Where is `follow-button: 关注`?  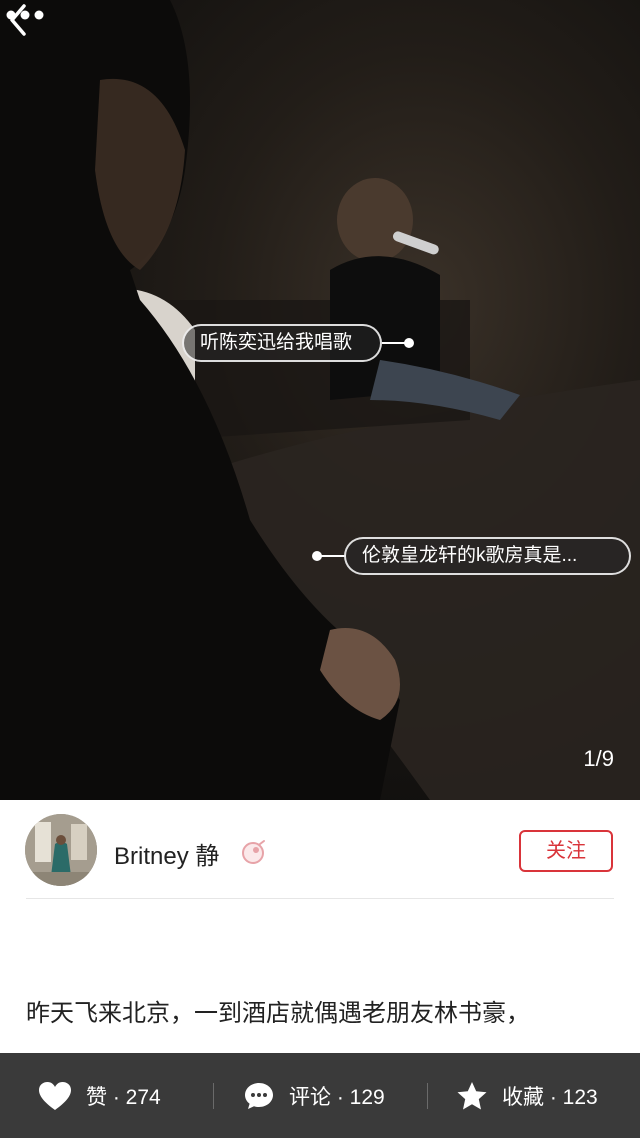
follow-button: 关注 is located at coordinates (566, 851).